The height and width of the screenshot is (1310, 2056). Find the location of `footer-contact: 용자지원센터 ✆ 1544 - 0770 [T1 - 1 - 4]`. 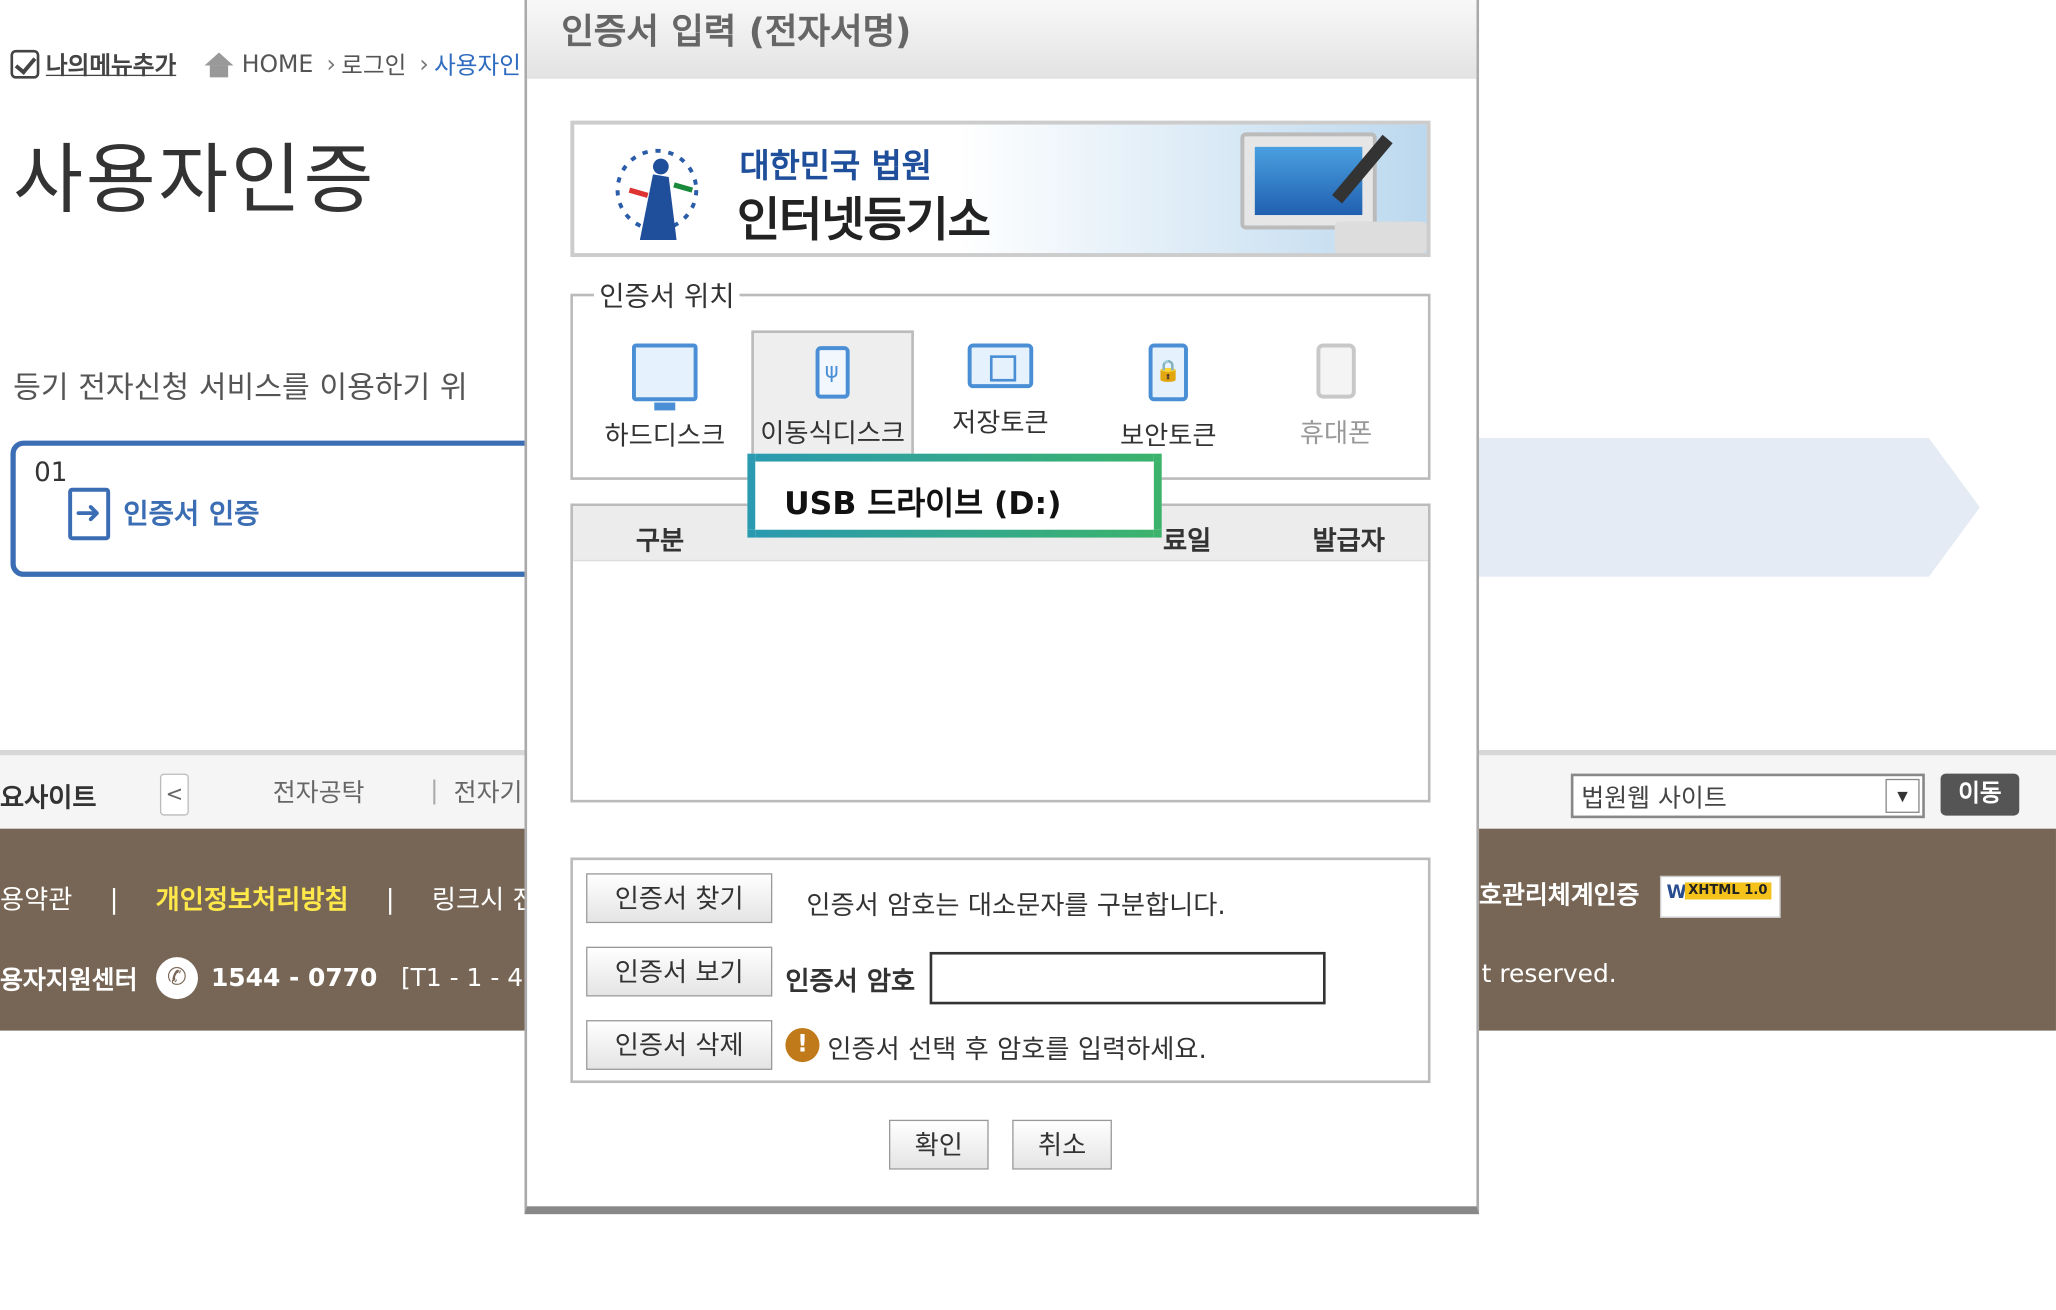

footer-contact: 용자지원센터 ✆ 1544 - 0770 [T1 - 1 - 4] is located at coordinates (266, 978).